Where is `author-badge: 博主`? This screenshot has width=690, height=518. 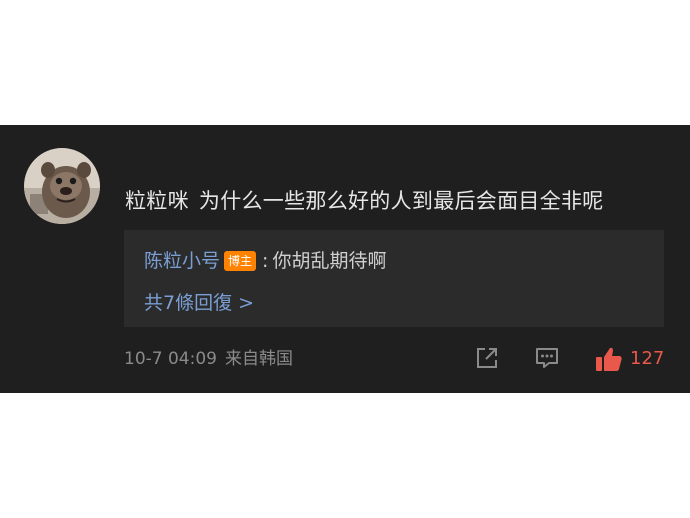
author-badge: 博主 is located at coordinates (240, 261).